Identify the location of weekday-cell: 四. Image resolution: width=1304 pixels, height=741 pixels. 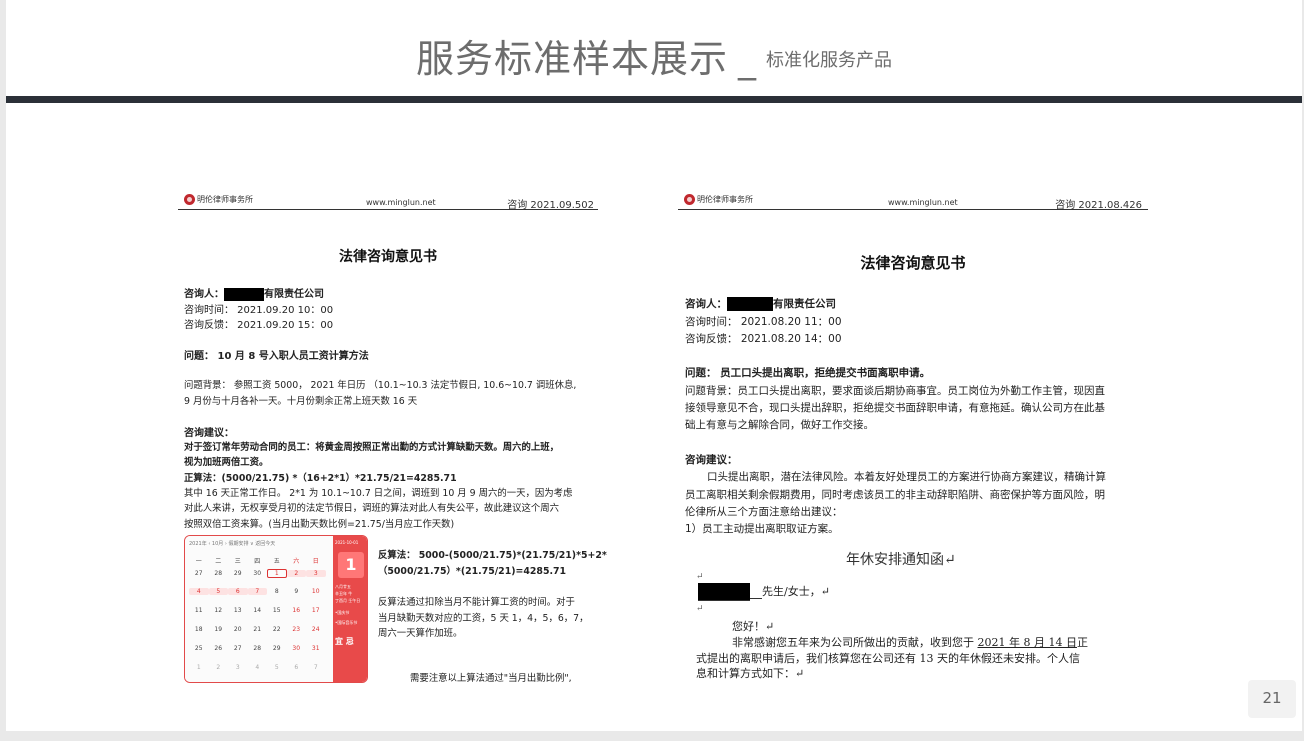
(257, 561).